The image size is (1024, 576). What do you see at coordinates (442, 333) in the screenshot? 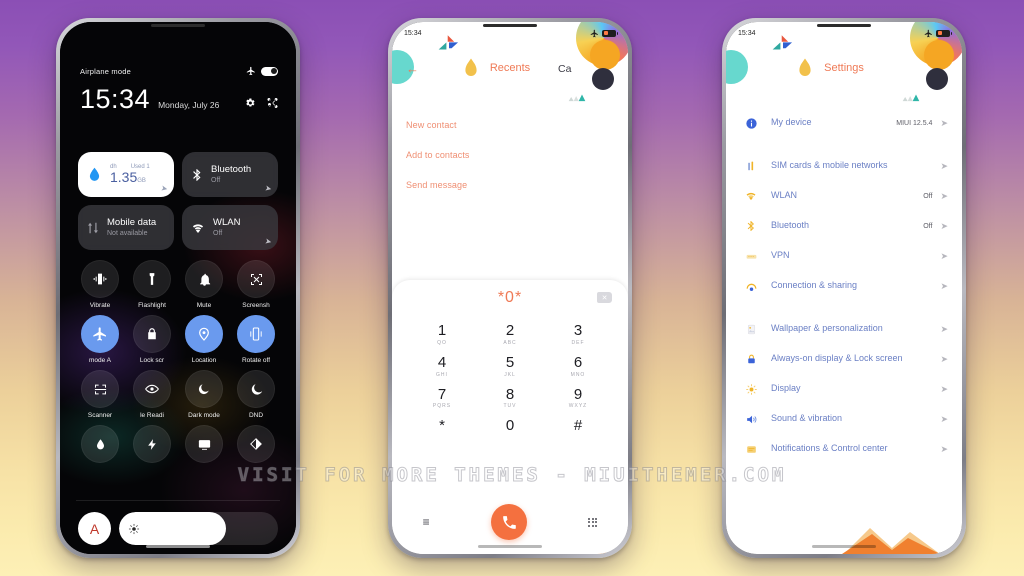
I see `key-1: 1 QO` at bounding box center [442, 333].